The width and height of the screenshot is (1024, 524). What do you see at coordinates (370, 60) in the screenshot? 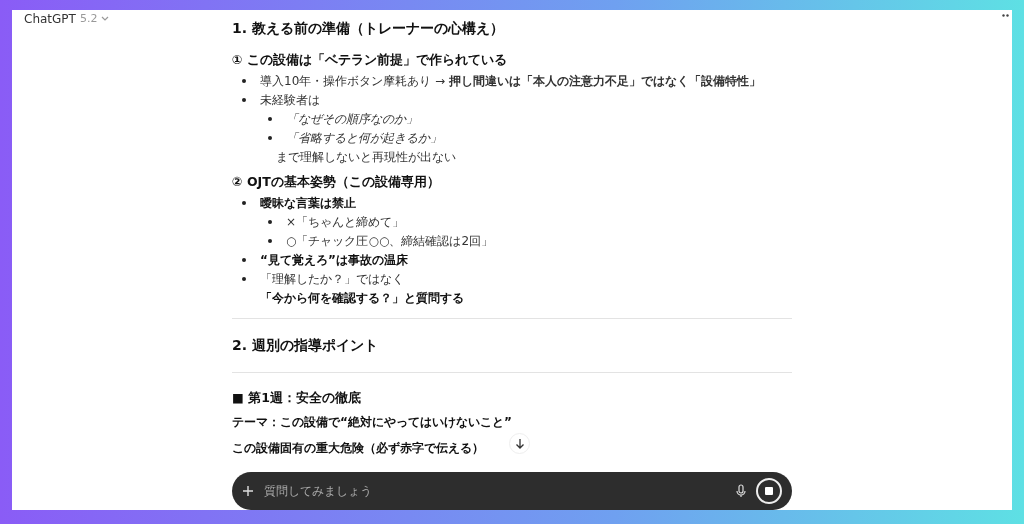
I see `subsection-heading: ① この設備は「ベテラン前提」で作られている` at bounding box center [370, 60].